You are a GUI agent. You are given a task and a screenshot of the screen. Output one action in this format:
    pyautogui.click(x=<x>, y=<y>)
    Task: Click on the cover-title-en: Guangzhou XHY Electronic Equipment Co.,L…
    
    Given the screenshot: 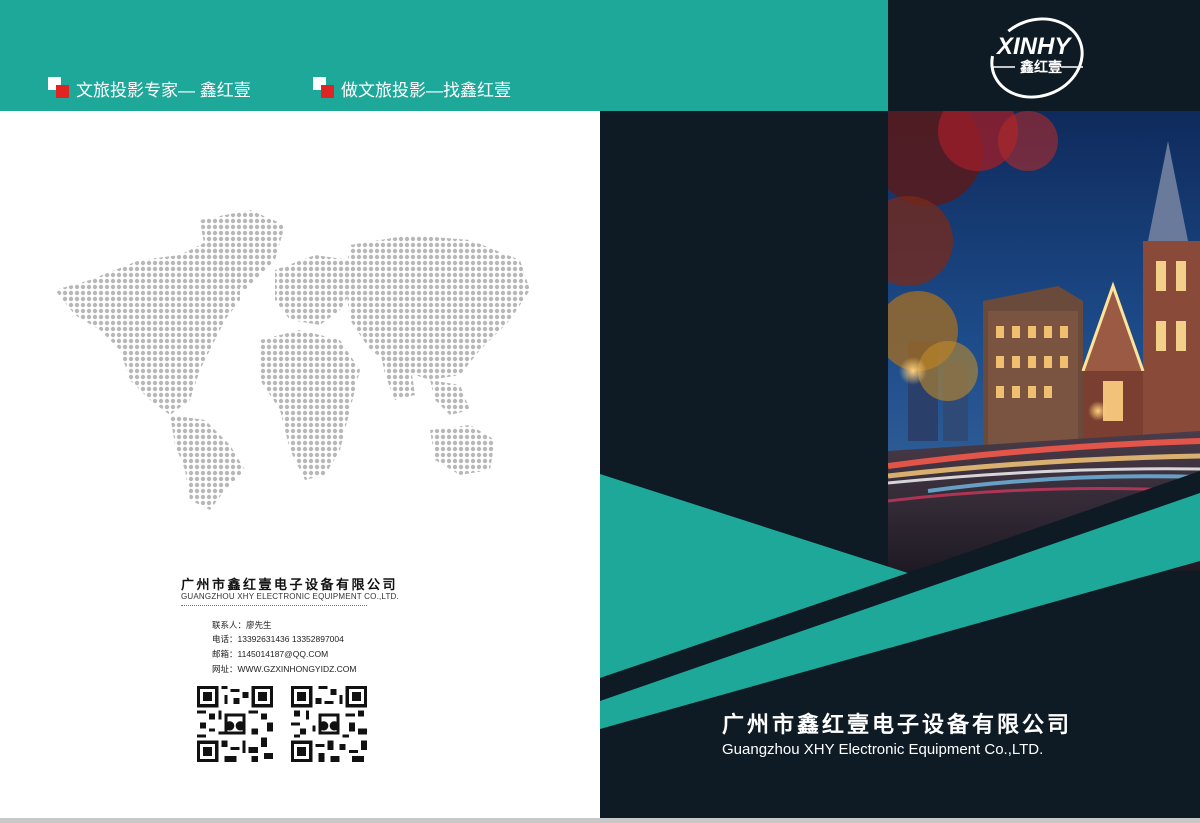 What is the action you would take?
    pyautogui.click(x=883, y=749)
    